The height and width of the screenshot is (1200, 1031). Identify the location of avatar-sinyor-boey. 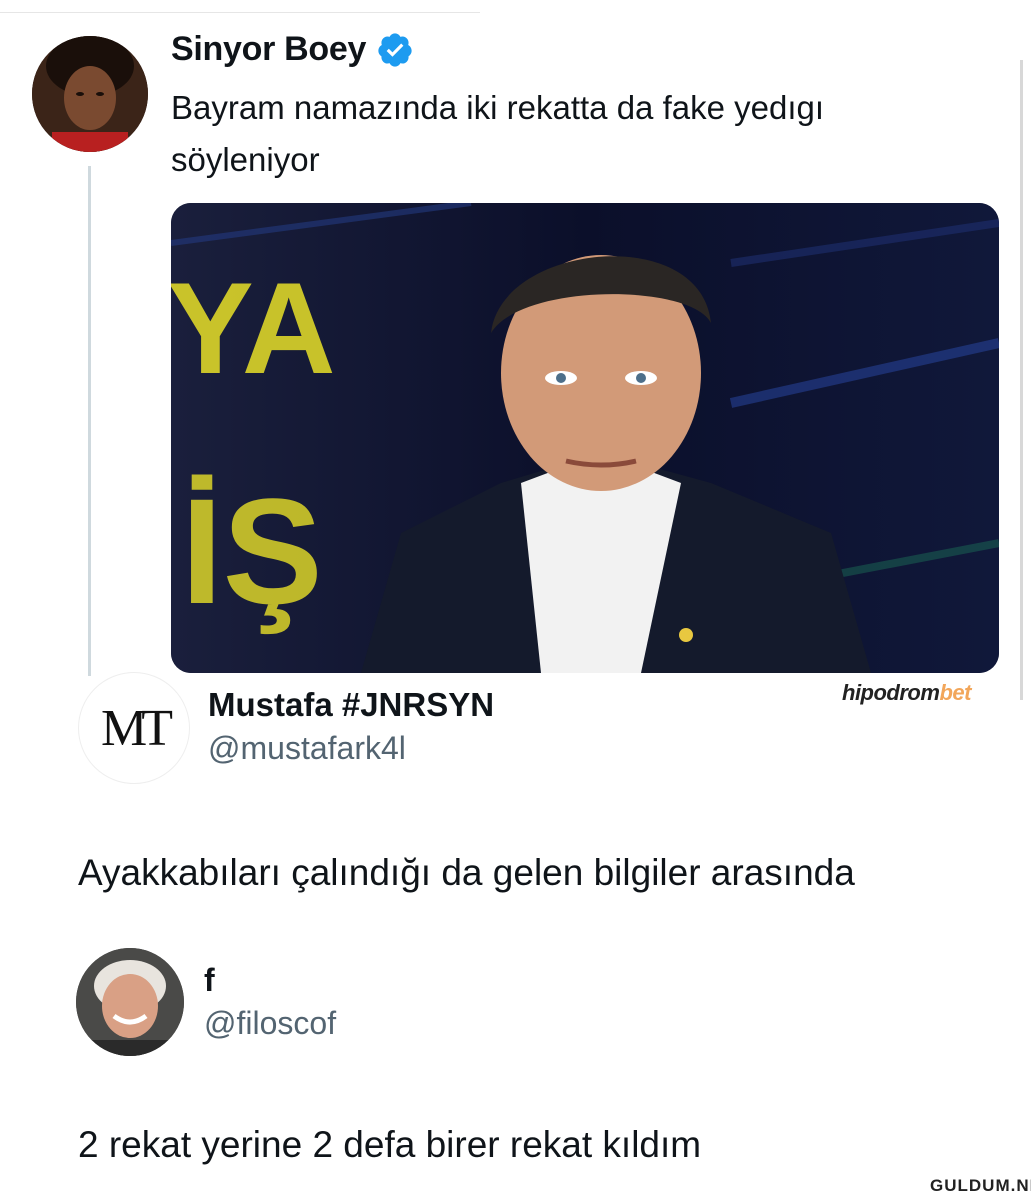
(90, 94).